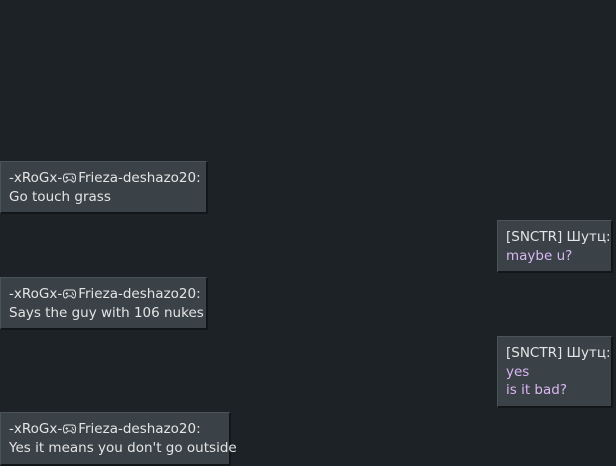 The image size is (616, 466). Describe the element at coordinates (539, 255) in the screenshot. I see `message-text: maybe u?` at that location.